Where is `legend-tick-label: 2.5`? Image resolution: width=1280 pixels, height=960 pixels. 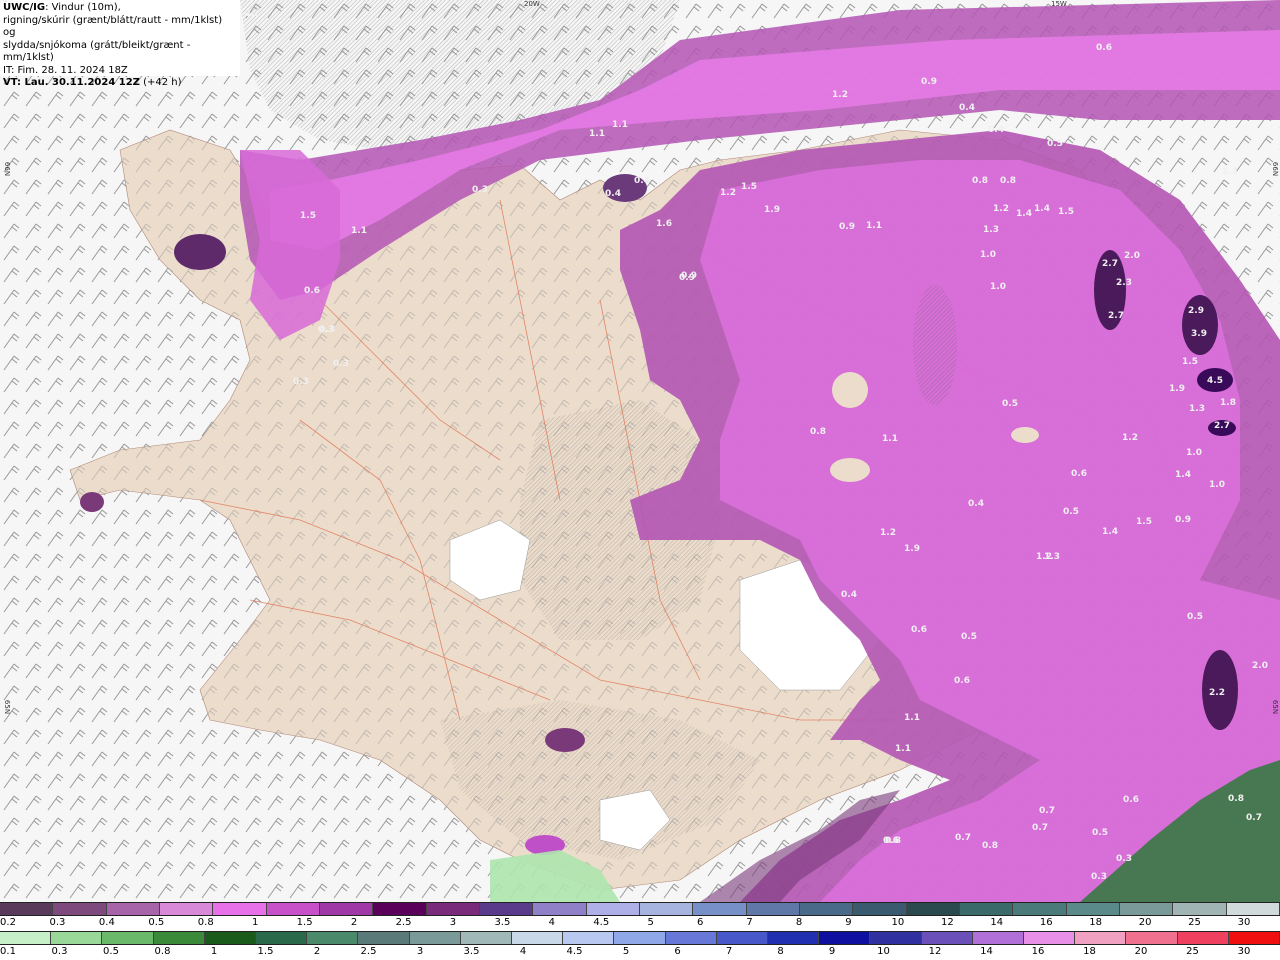 legend-tick-label: 2.5 is located at coordinates (368, 951).